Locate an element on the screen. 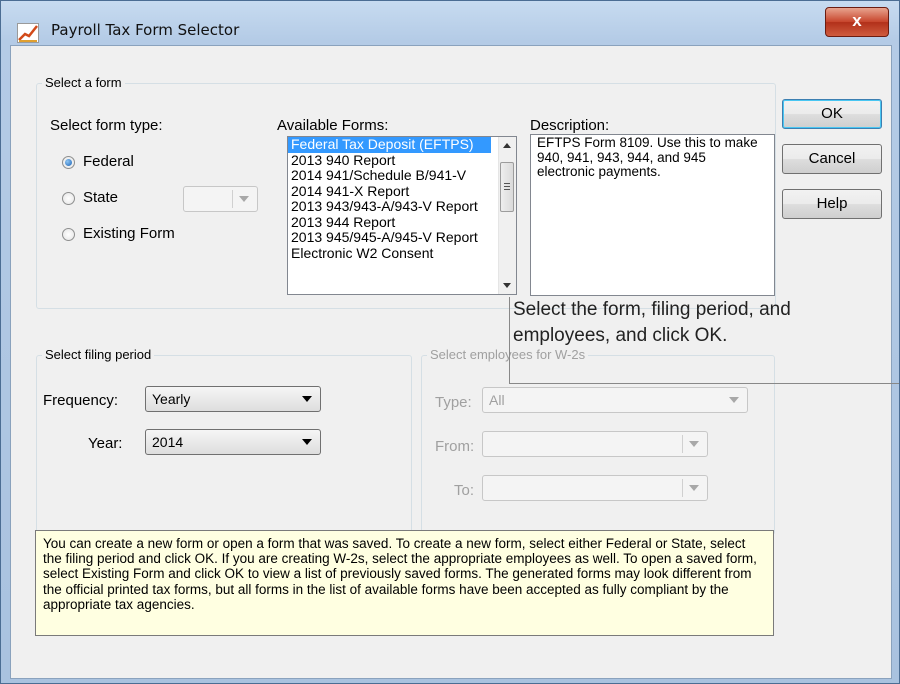  from-combo is located at coordinates (595, 444).